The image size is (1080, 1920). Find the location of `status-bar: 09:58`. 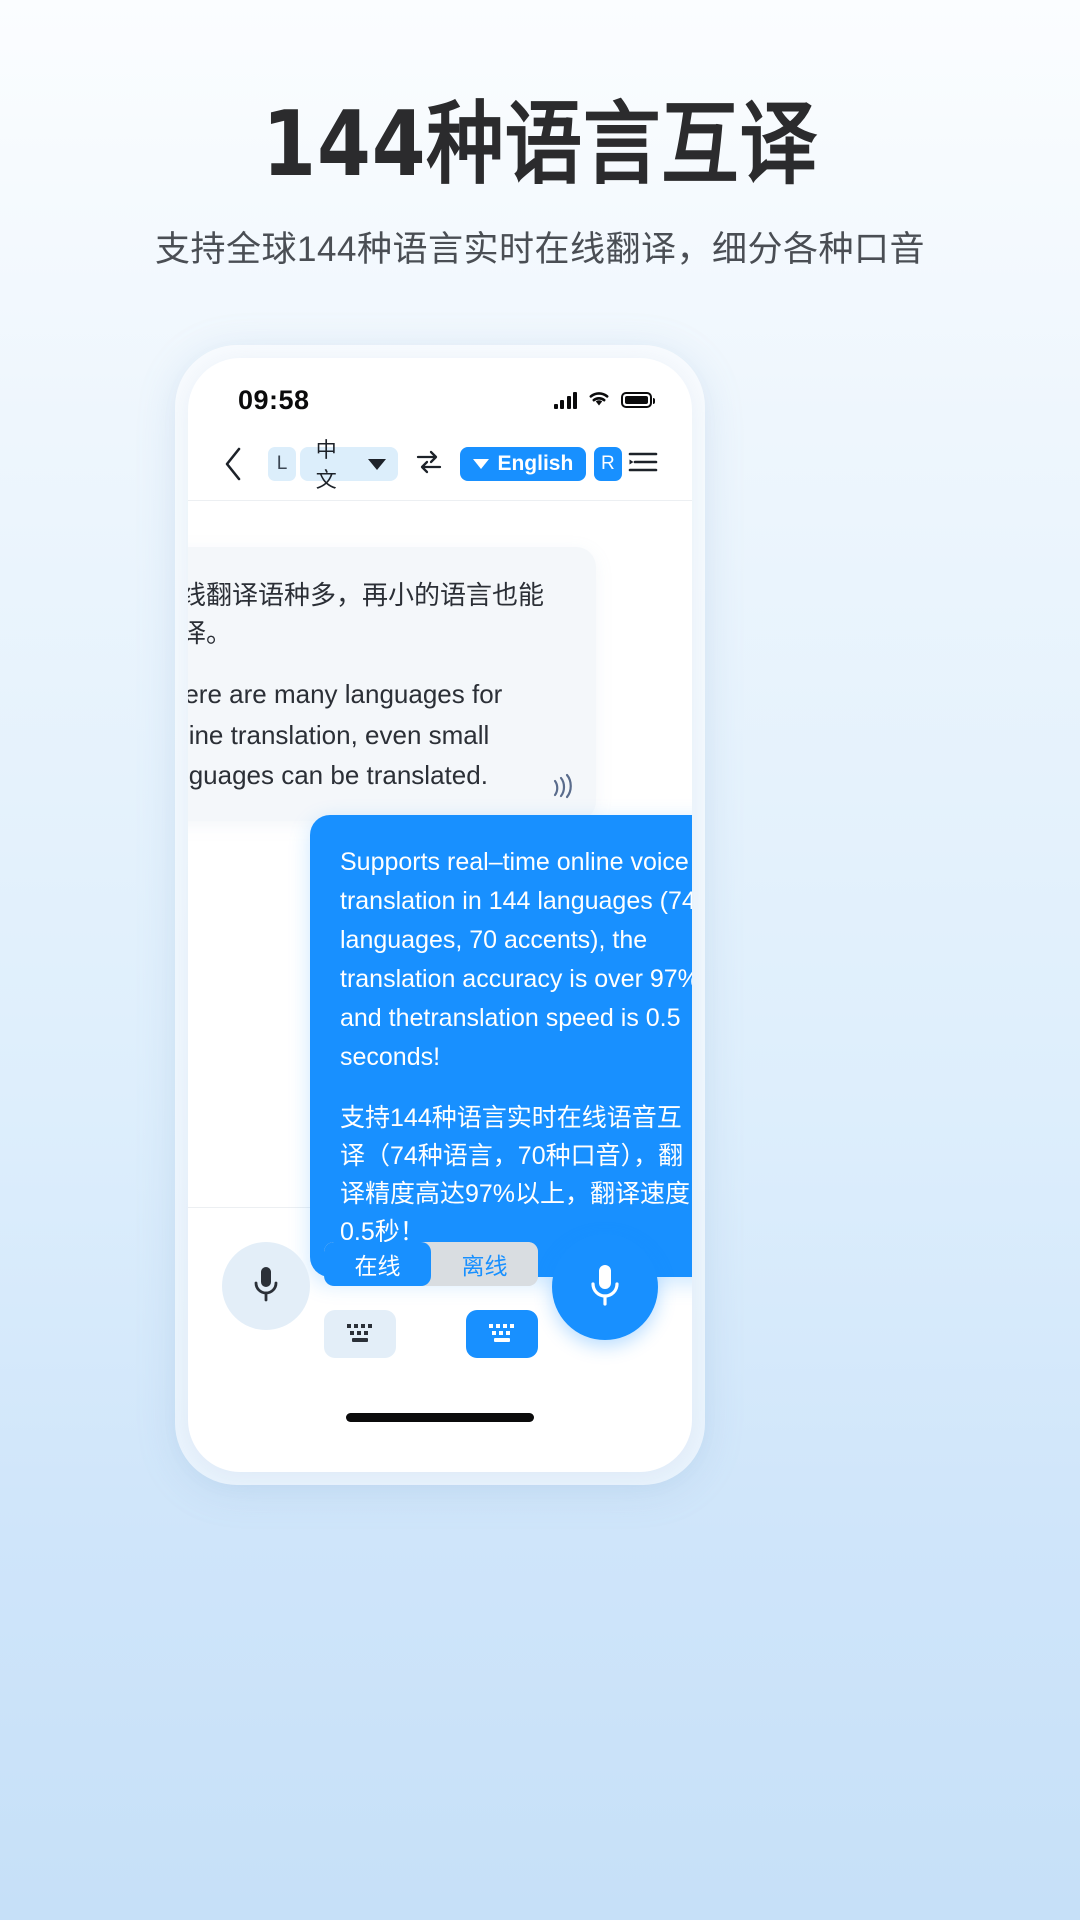

status-bar: 09:58 is located at coordinates (440, 393).